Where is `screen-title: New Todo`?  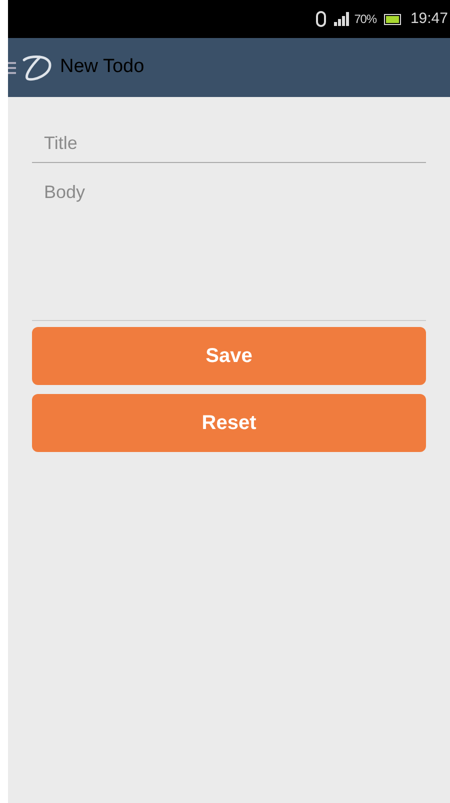 screen-title: New Todo is located at coordinates (102, 67).